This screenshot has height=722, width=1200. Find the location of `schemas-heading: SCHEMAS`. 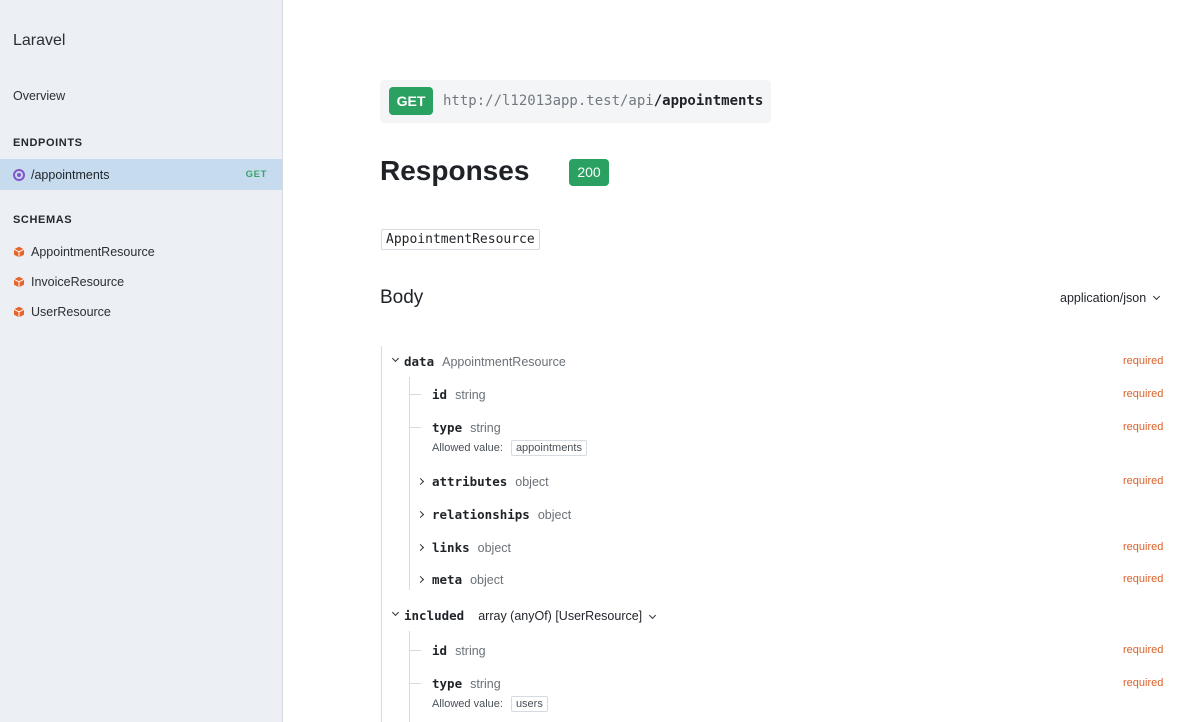

schemas-heading: SCHEMAS is located at coordinates (43, 220).